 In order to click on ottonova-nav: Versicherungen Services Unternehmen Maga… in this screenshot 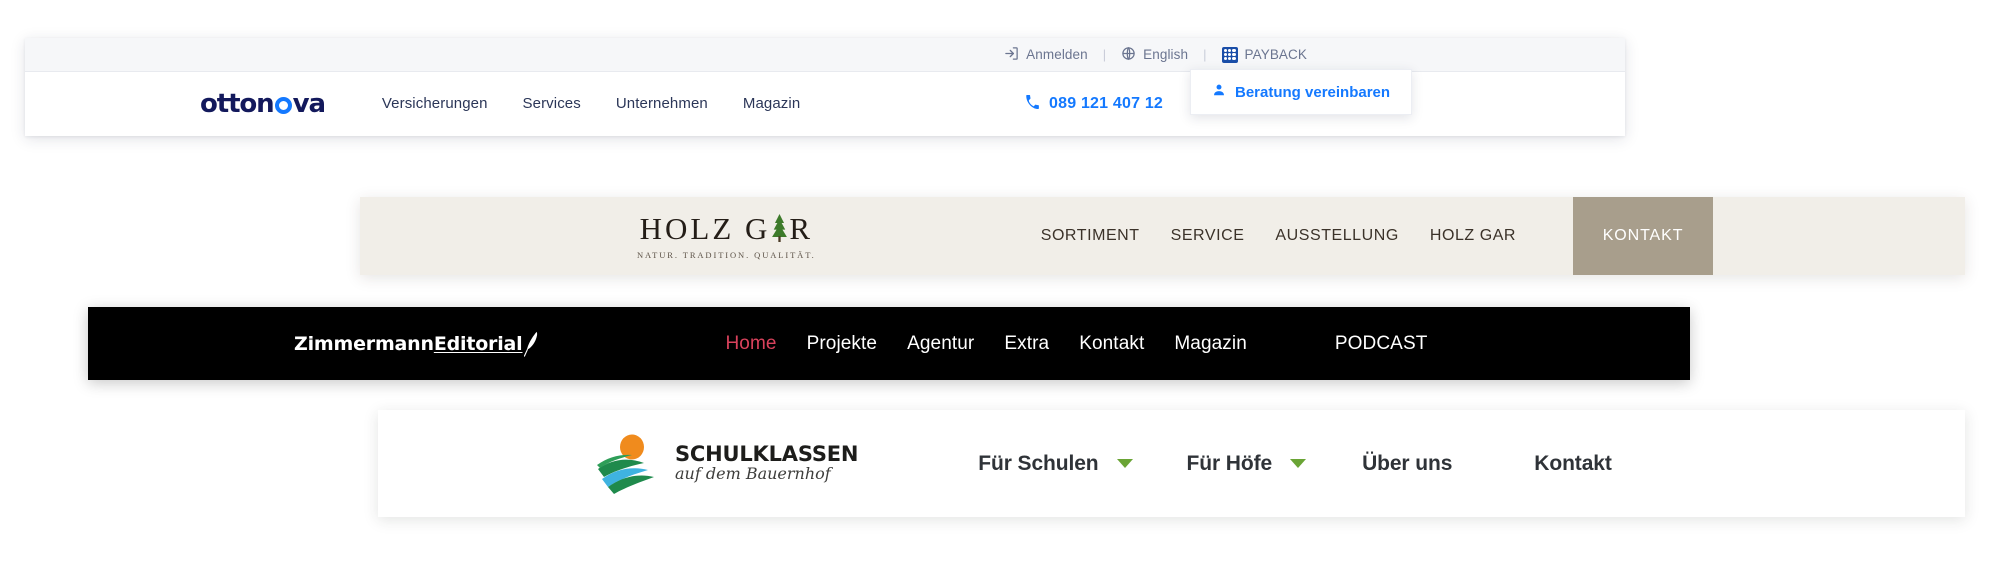, I will do `click(591, 103)`.